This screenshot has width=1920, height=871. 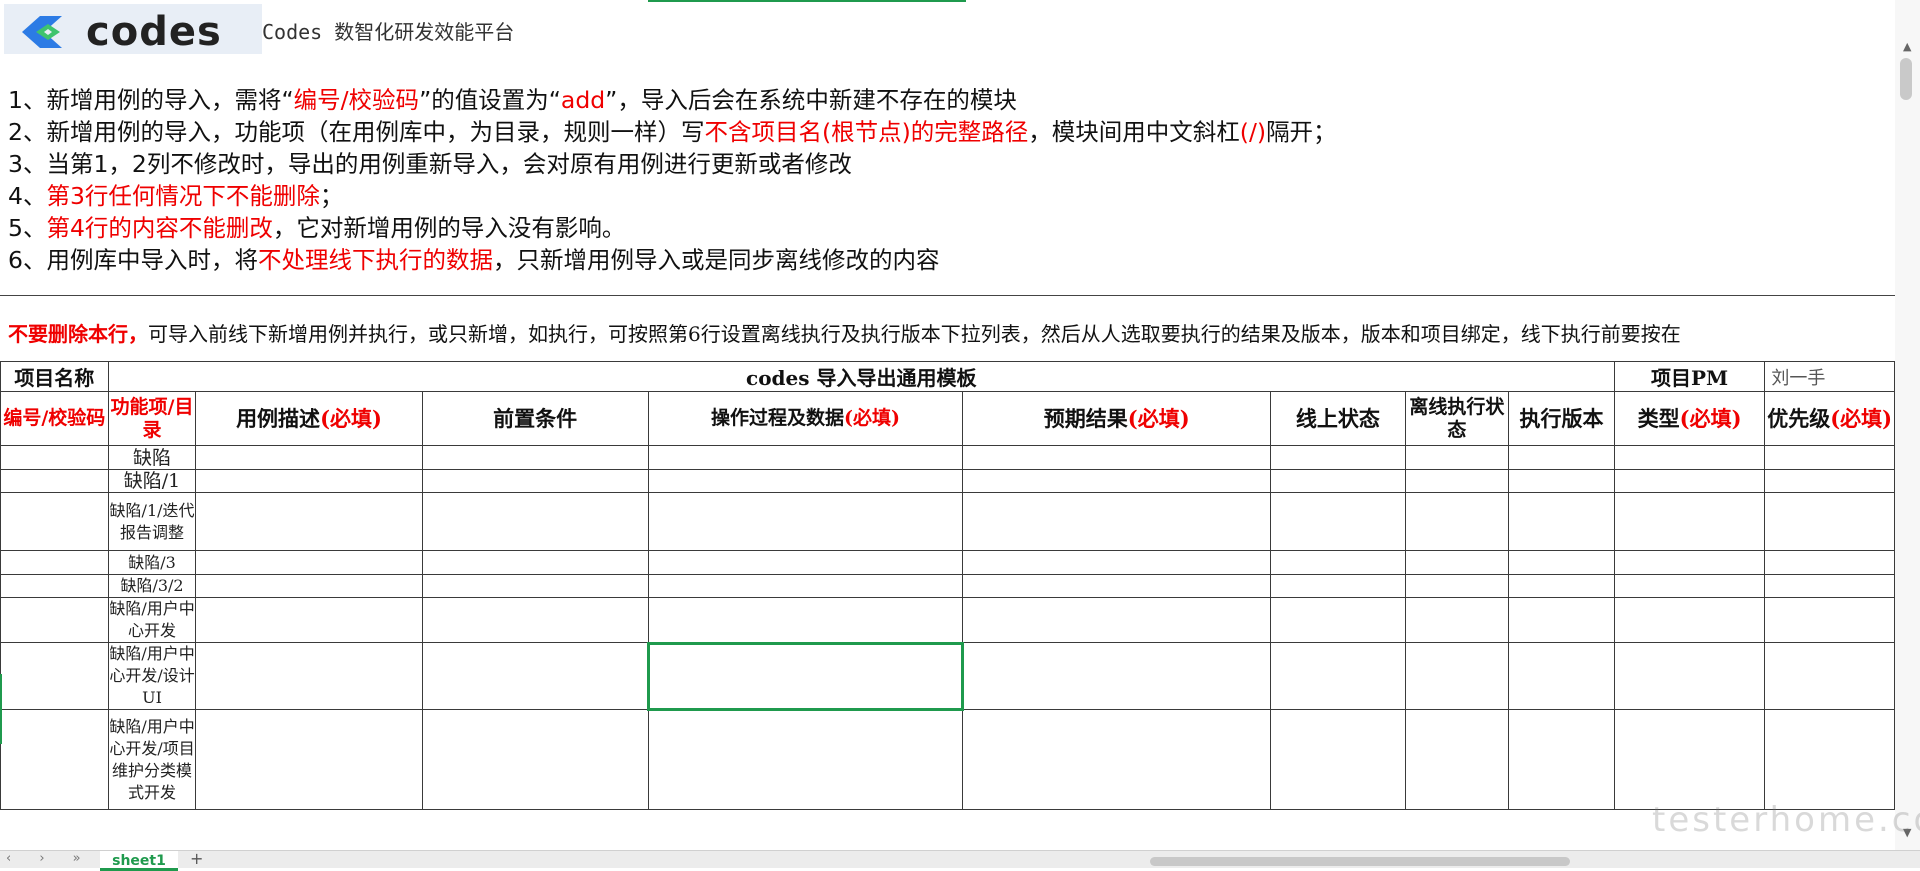 I want to click on column-header-11: 优先级(必填), so click(x=1829, y=418).